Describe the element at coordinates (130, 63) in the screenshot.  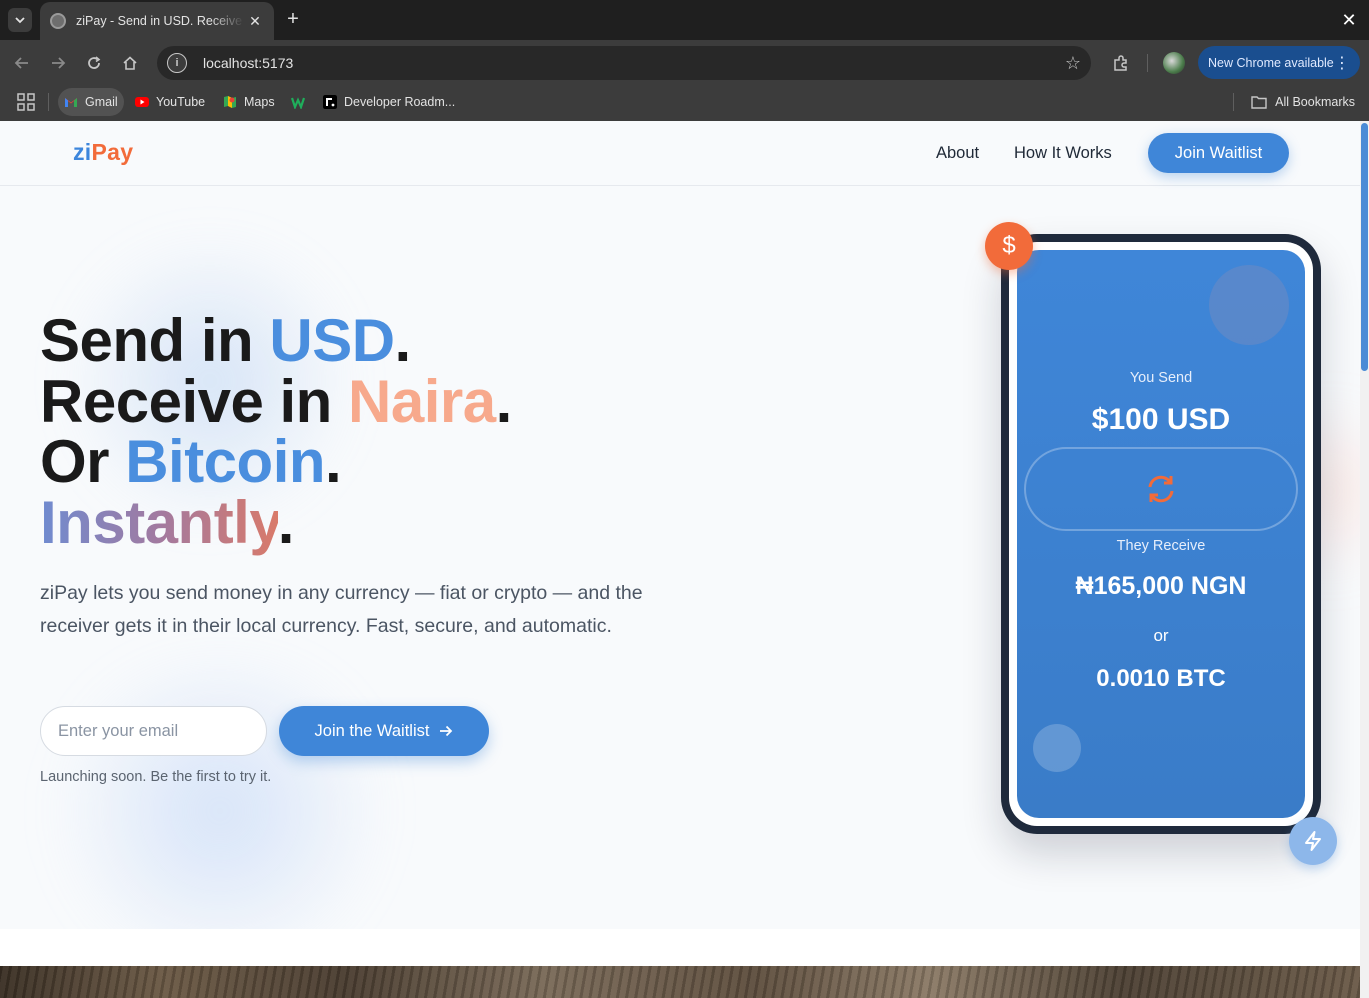
I see `home-icon` at that location.